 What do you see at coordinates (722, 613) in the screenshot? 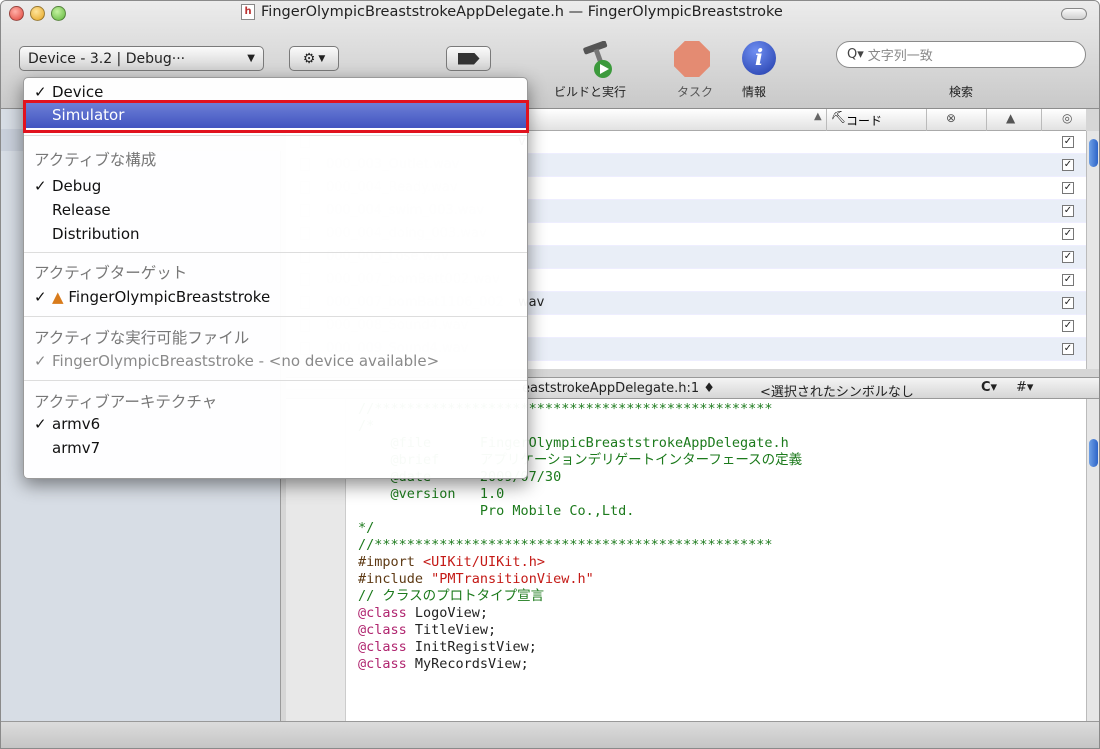
I see `code-line: @class LogoView;` at bounding box center [722, 613].